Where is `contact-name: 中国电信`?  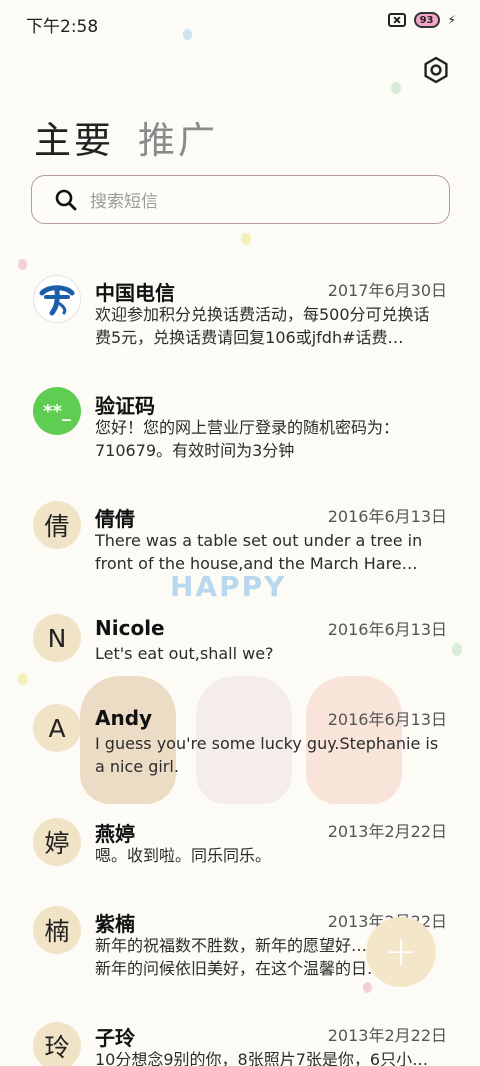
contact-name: 中国电信 is located at coordinates (135, 293).